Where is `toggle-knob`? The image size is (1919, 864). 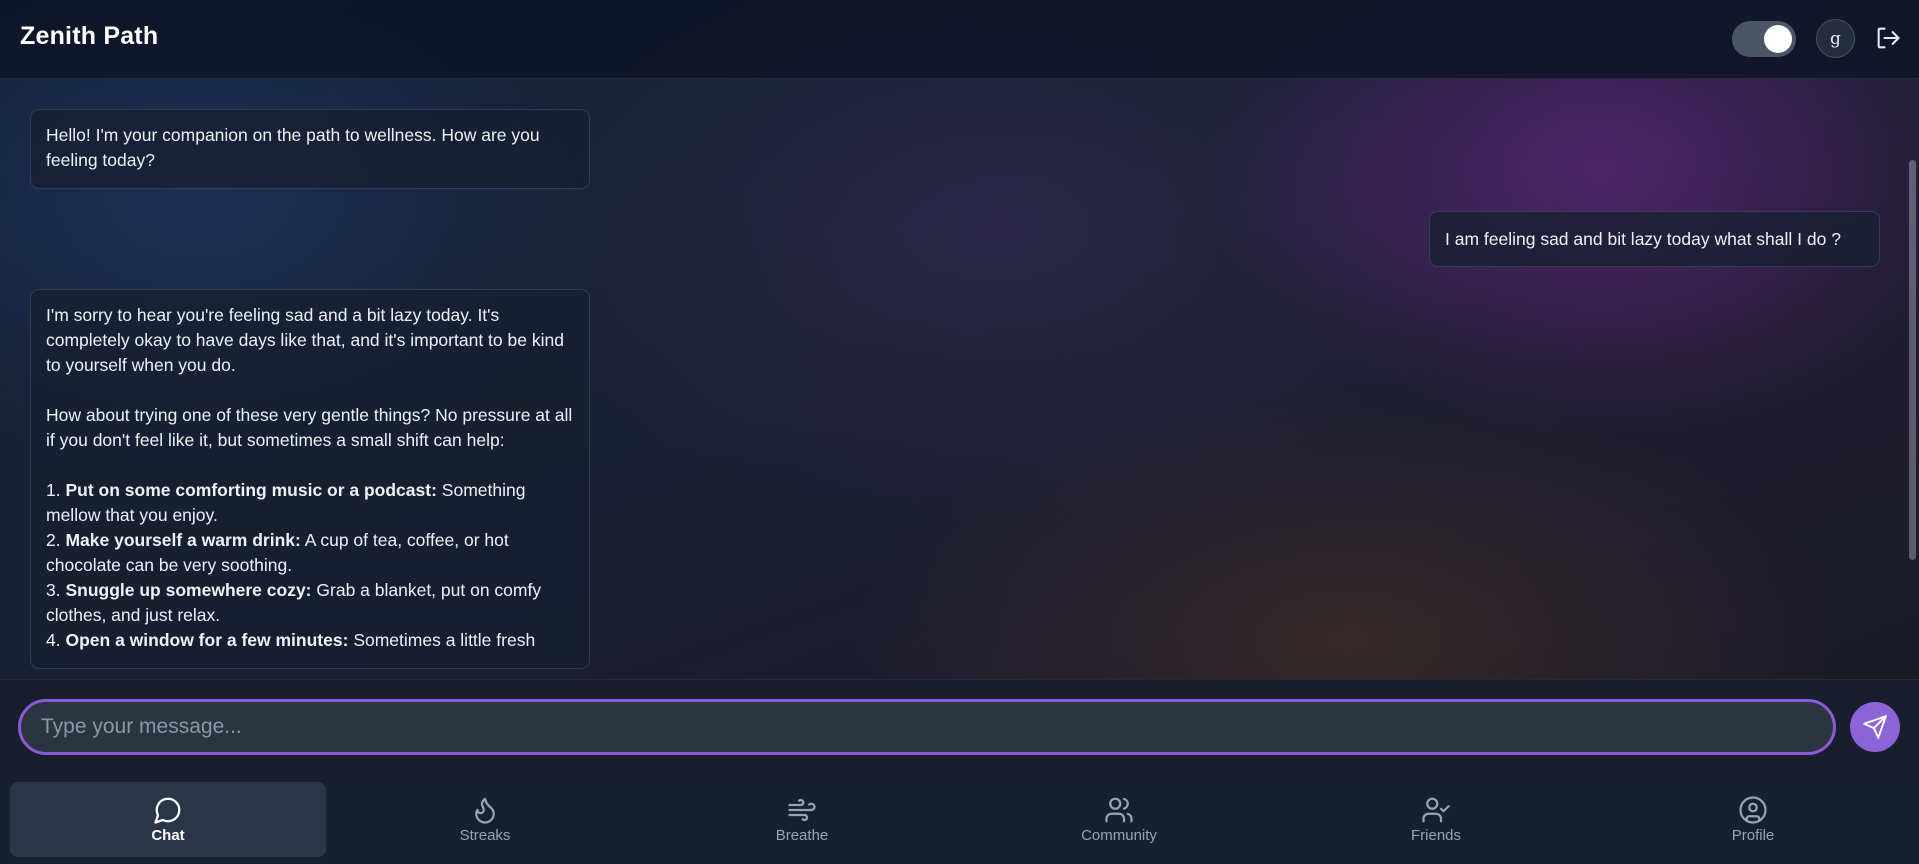 toggle-knob is located at coordinates (1778, 39).